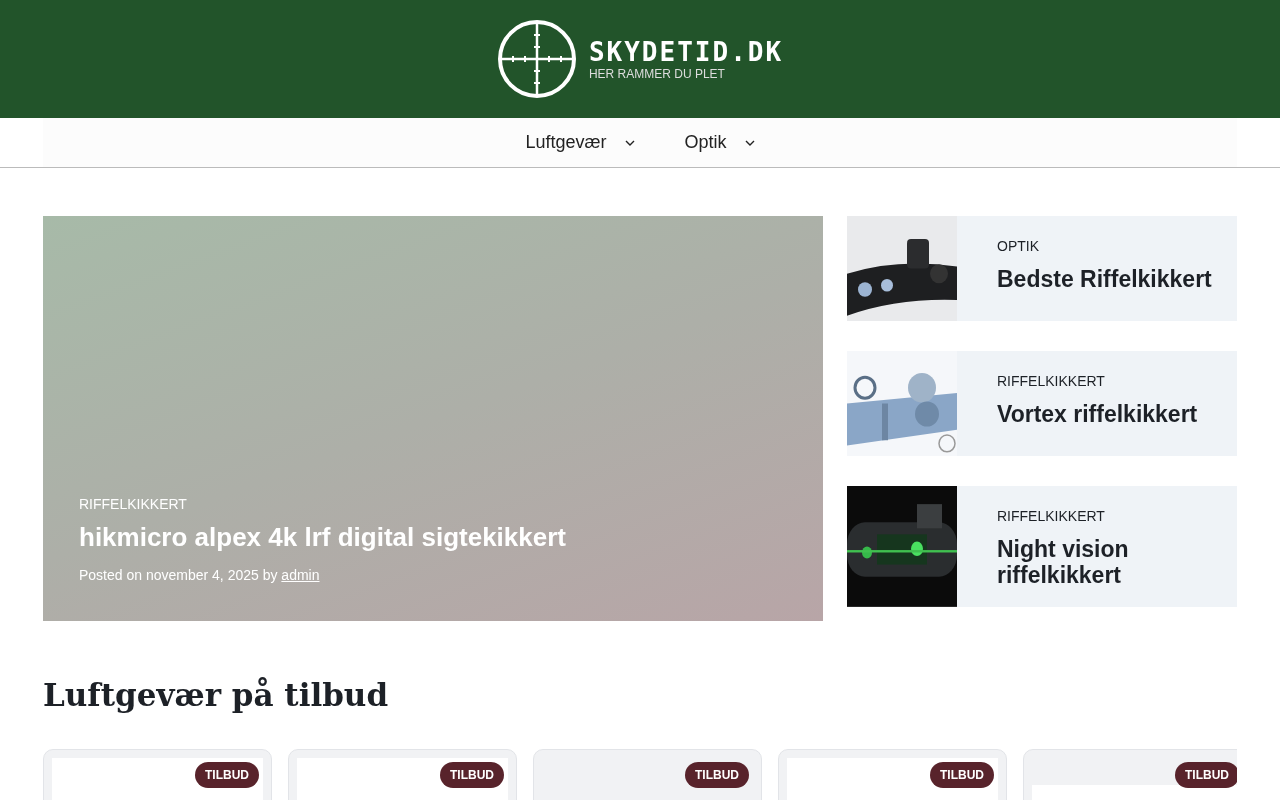  I want to click on post-card: RIFFELKIKKERT Night vision riffelkikkert, so click(1097, 546).